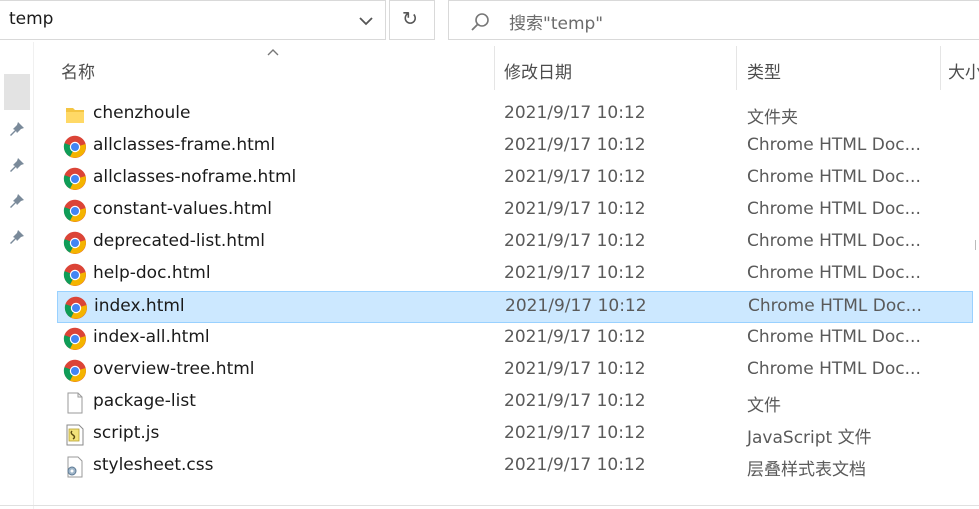 This screenshot has width=979, height=509. Describe the element at coordinates (179, 241) in the screenshot. I see `file-name: deprecated-list.html` at that location.